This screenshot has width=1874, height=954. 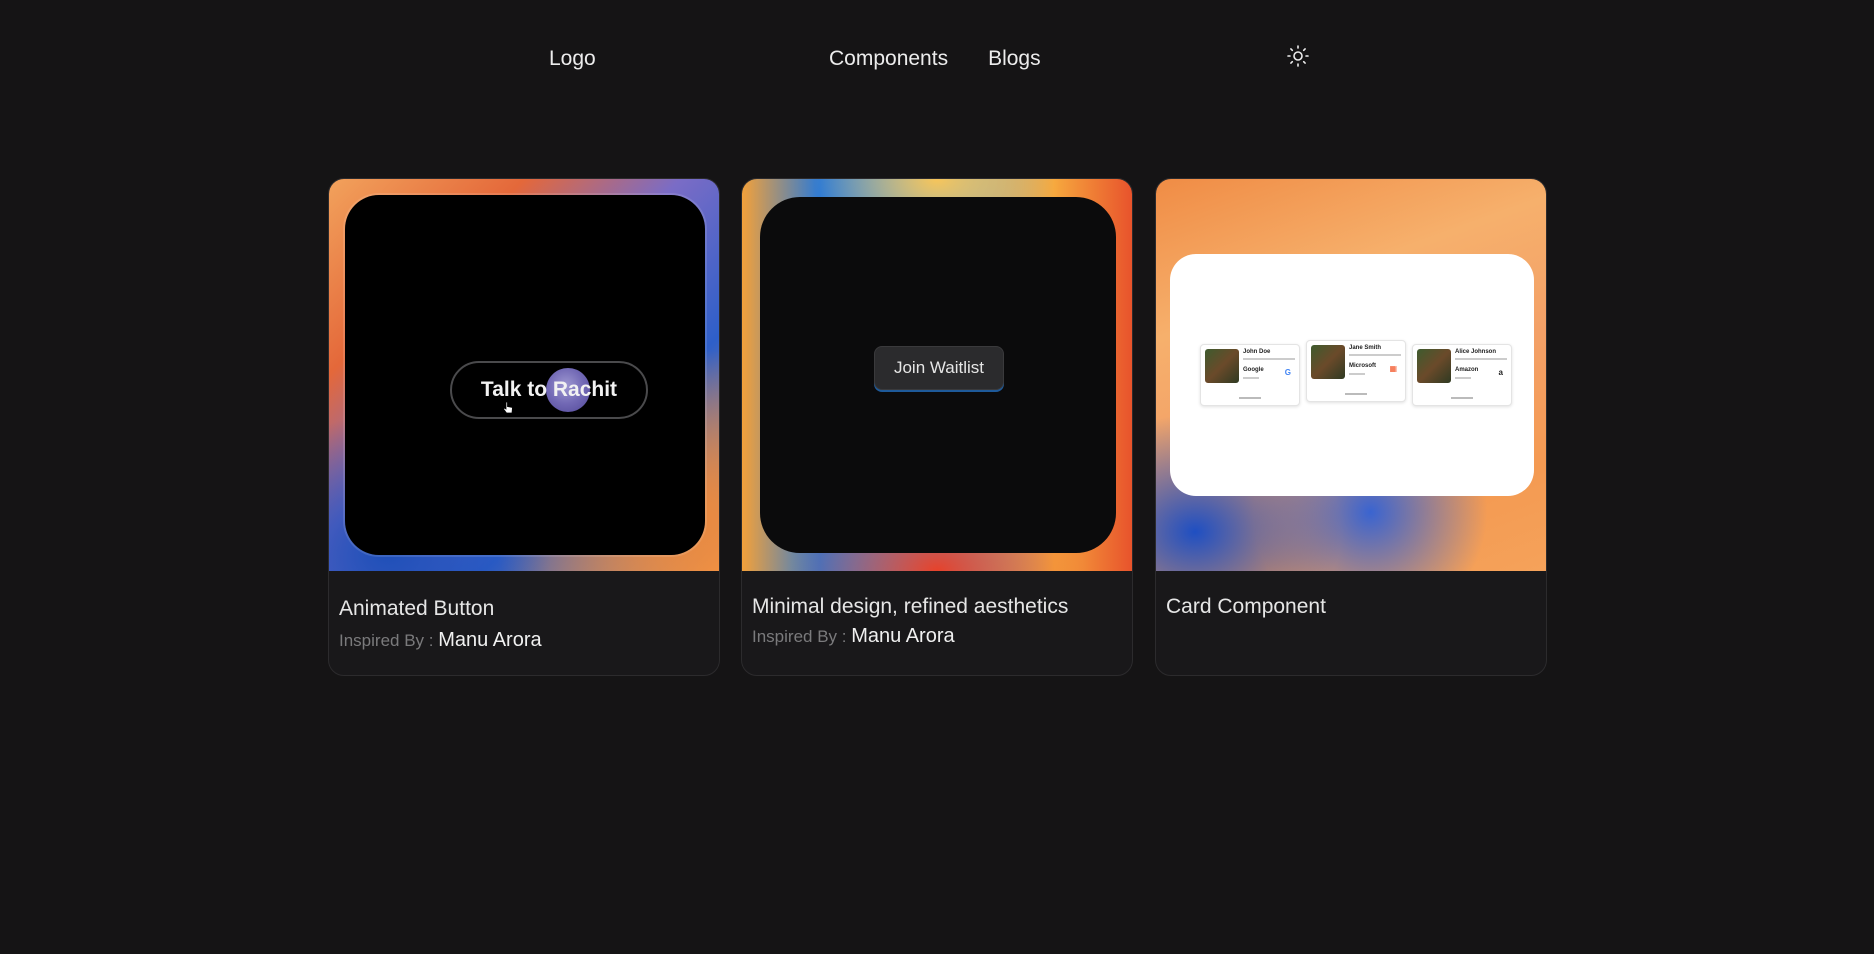 What do you see at coordinates (572, 59) in the screenshot?
I see `logo-link: Logo` at bounding box center [572, 59].